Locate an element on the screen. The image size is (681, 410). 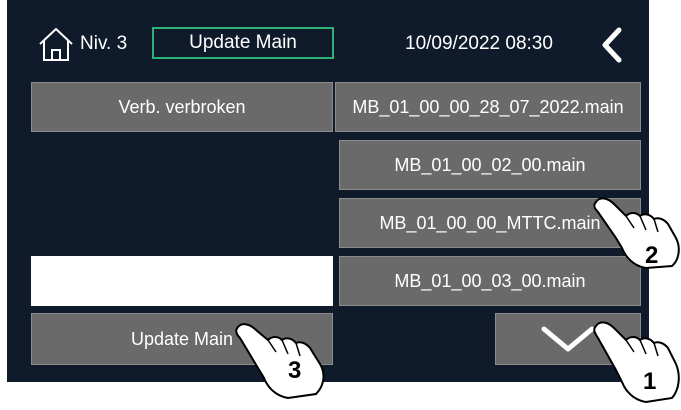
step-2-marker: 2 is located at coordinates (652, 255).